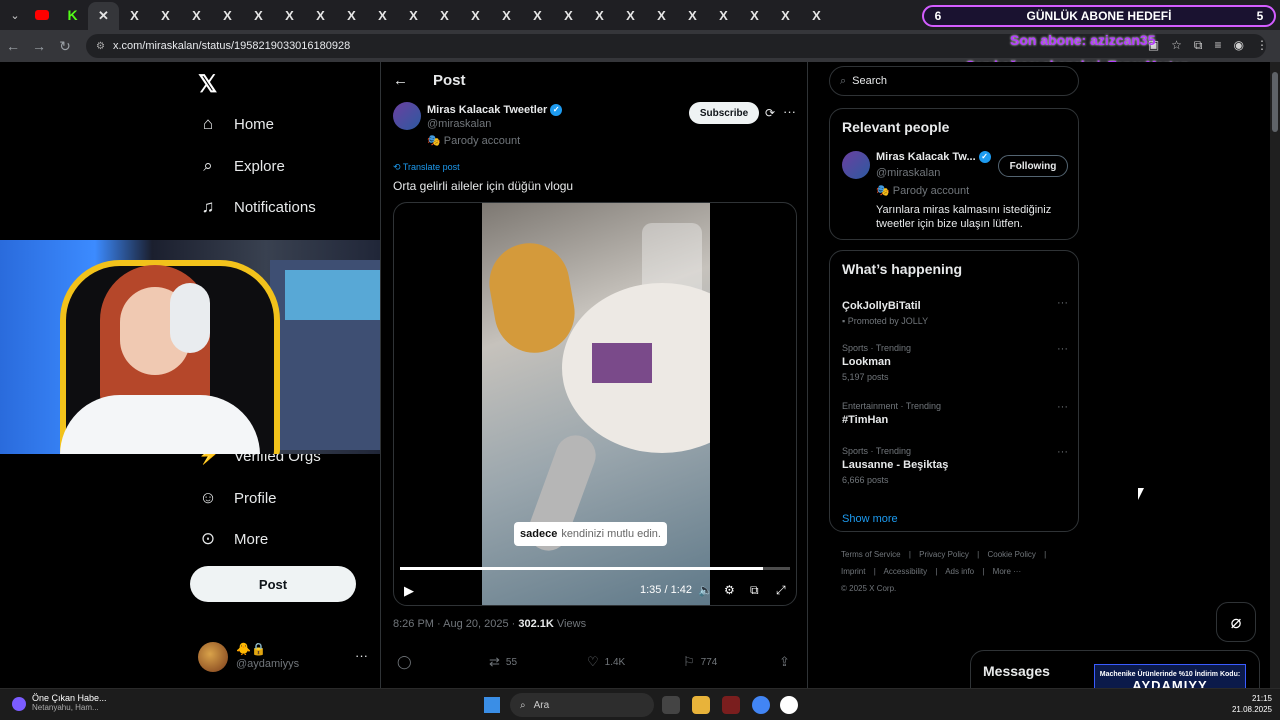  What do you see at coordinates (1011, 554) in the screenshot?
I see `cookie-link: Cookie Policy` at bounding box center [1011, 554].